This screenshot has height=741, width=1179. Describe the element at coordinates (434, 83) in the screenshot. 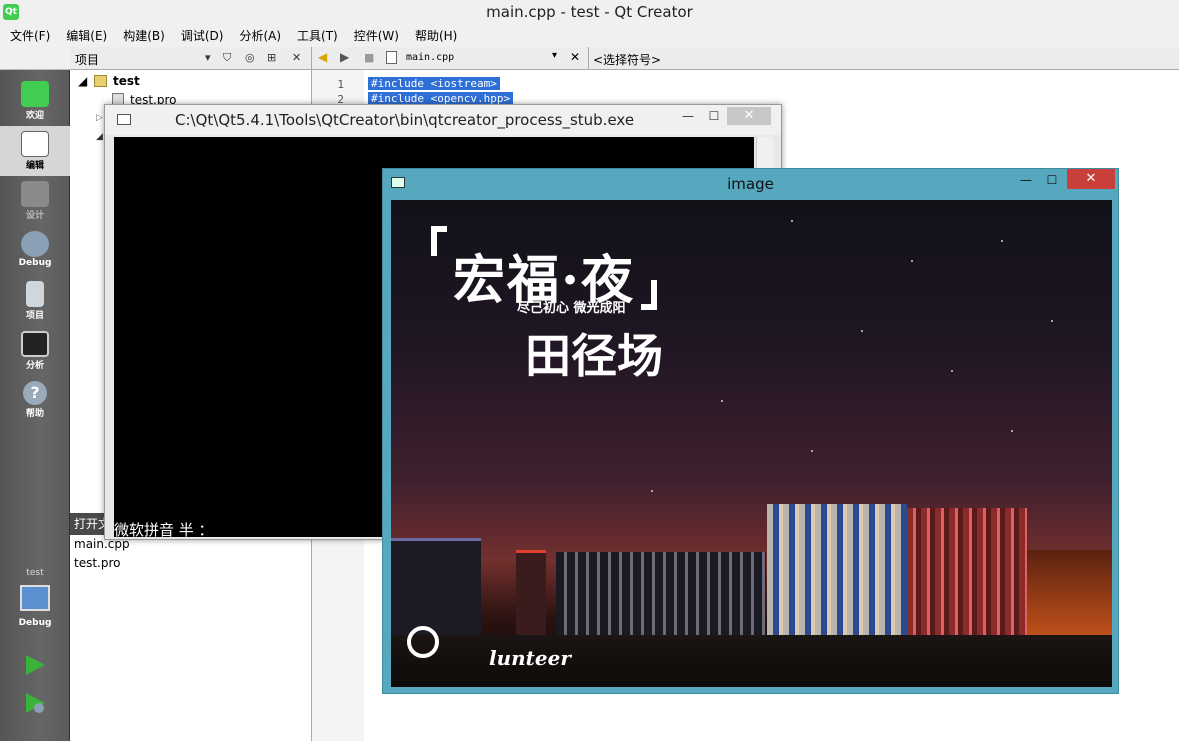

I see `code-line: #include <iostream>` at that location.